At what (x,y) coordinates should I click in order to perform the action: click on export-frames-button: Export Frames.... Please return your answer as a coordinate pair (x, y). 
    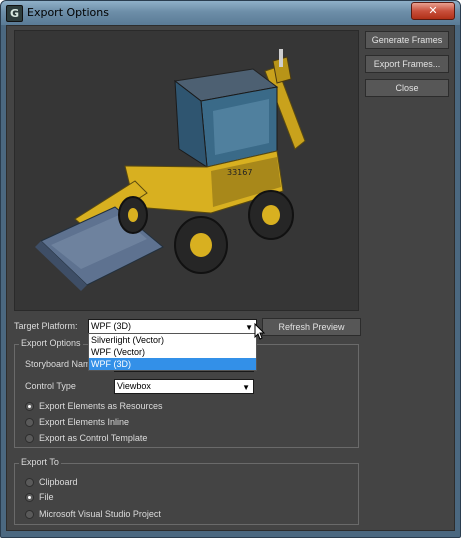
    Looking at the image, I should click on (407, 64).